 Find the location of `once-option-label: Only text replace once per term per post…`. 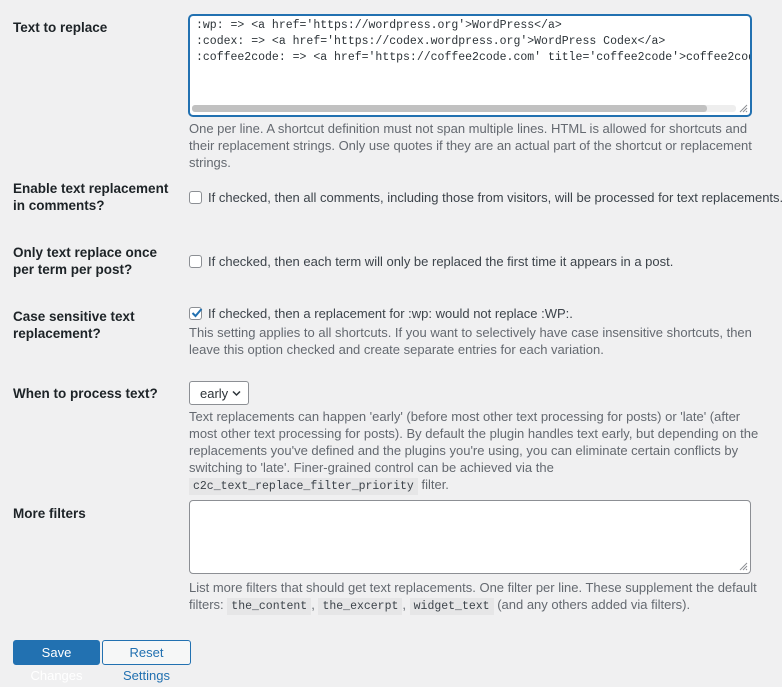

once-option-label: Only text replace once per term per post… is located at coordinates (85, 261).